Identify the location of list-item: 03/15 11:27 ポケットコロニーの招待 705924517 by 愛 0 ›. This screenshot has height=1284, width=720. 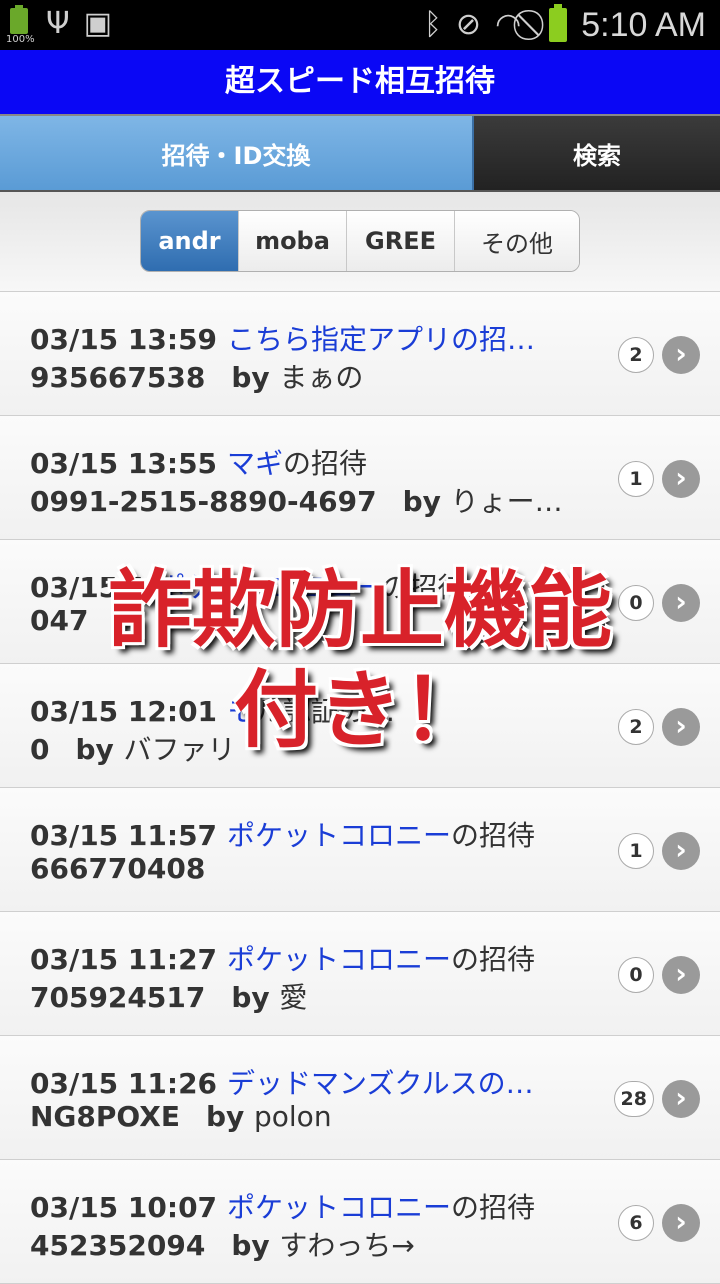
(360, 974).